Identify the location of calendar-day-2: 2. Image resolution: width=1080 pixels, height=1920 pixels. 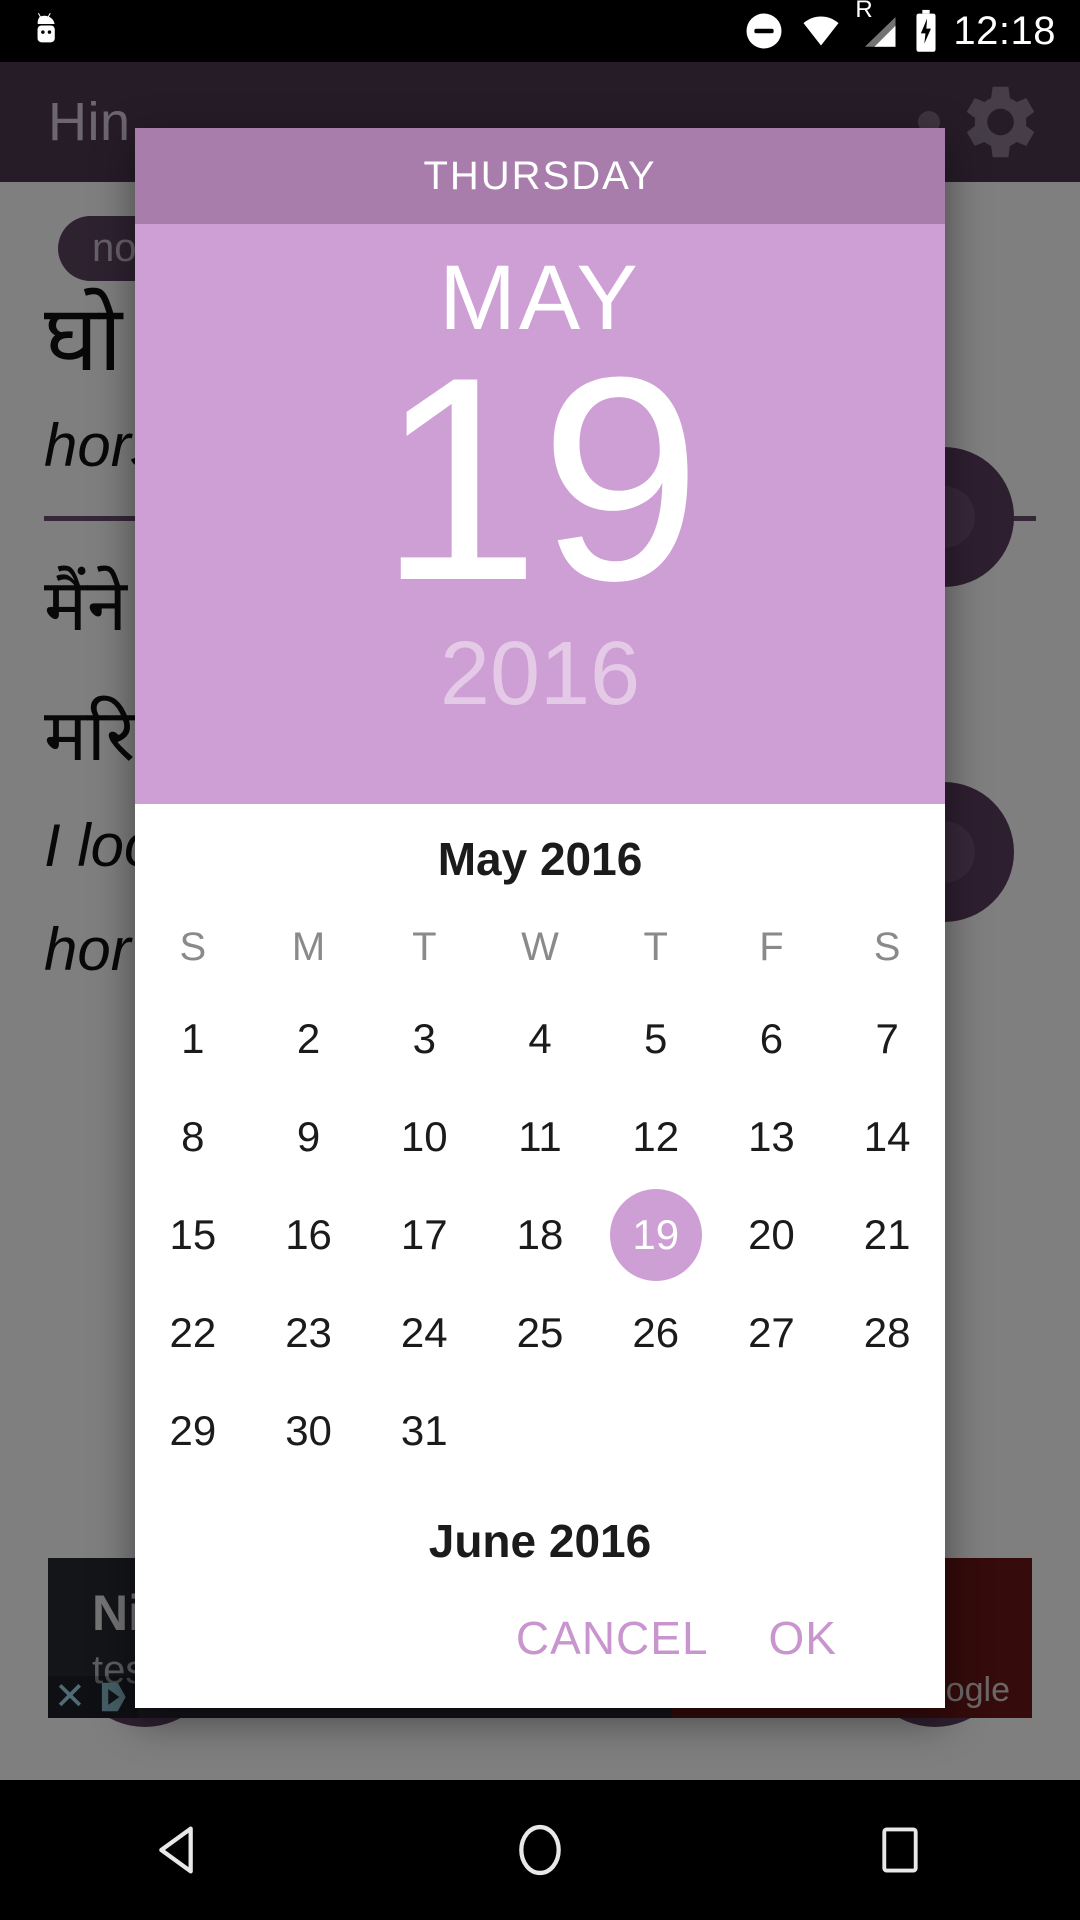
(309, 1039).